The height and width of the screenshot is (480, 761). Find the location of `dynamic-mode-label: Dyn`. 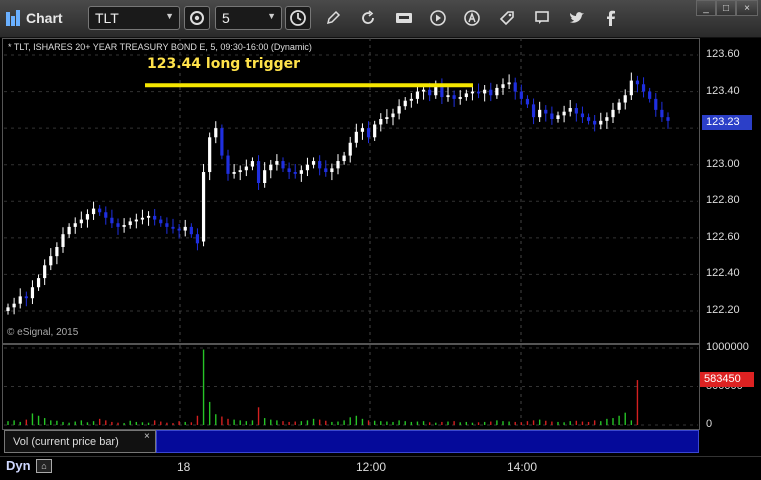

dynamic-mode-label: Dyn is located at coordinates (18, 465).